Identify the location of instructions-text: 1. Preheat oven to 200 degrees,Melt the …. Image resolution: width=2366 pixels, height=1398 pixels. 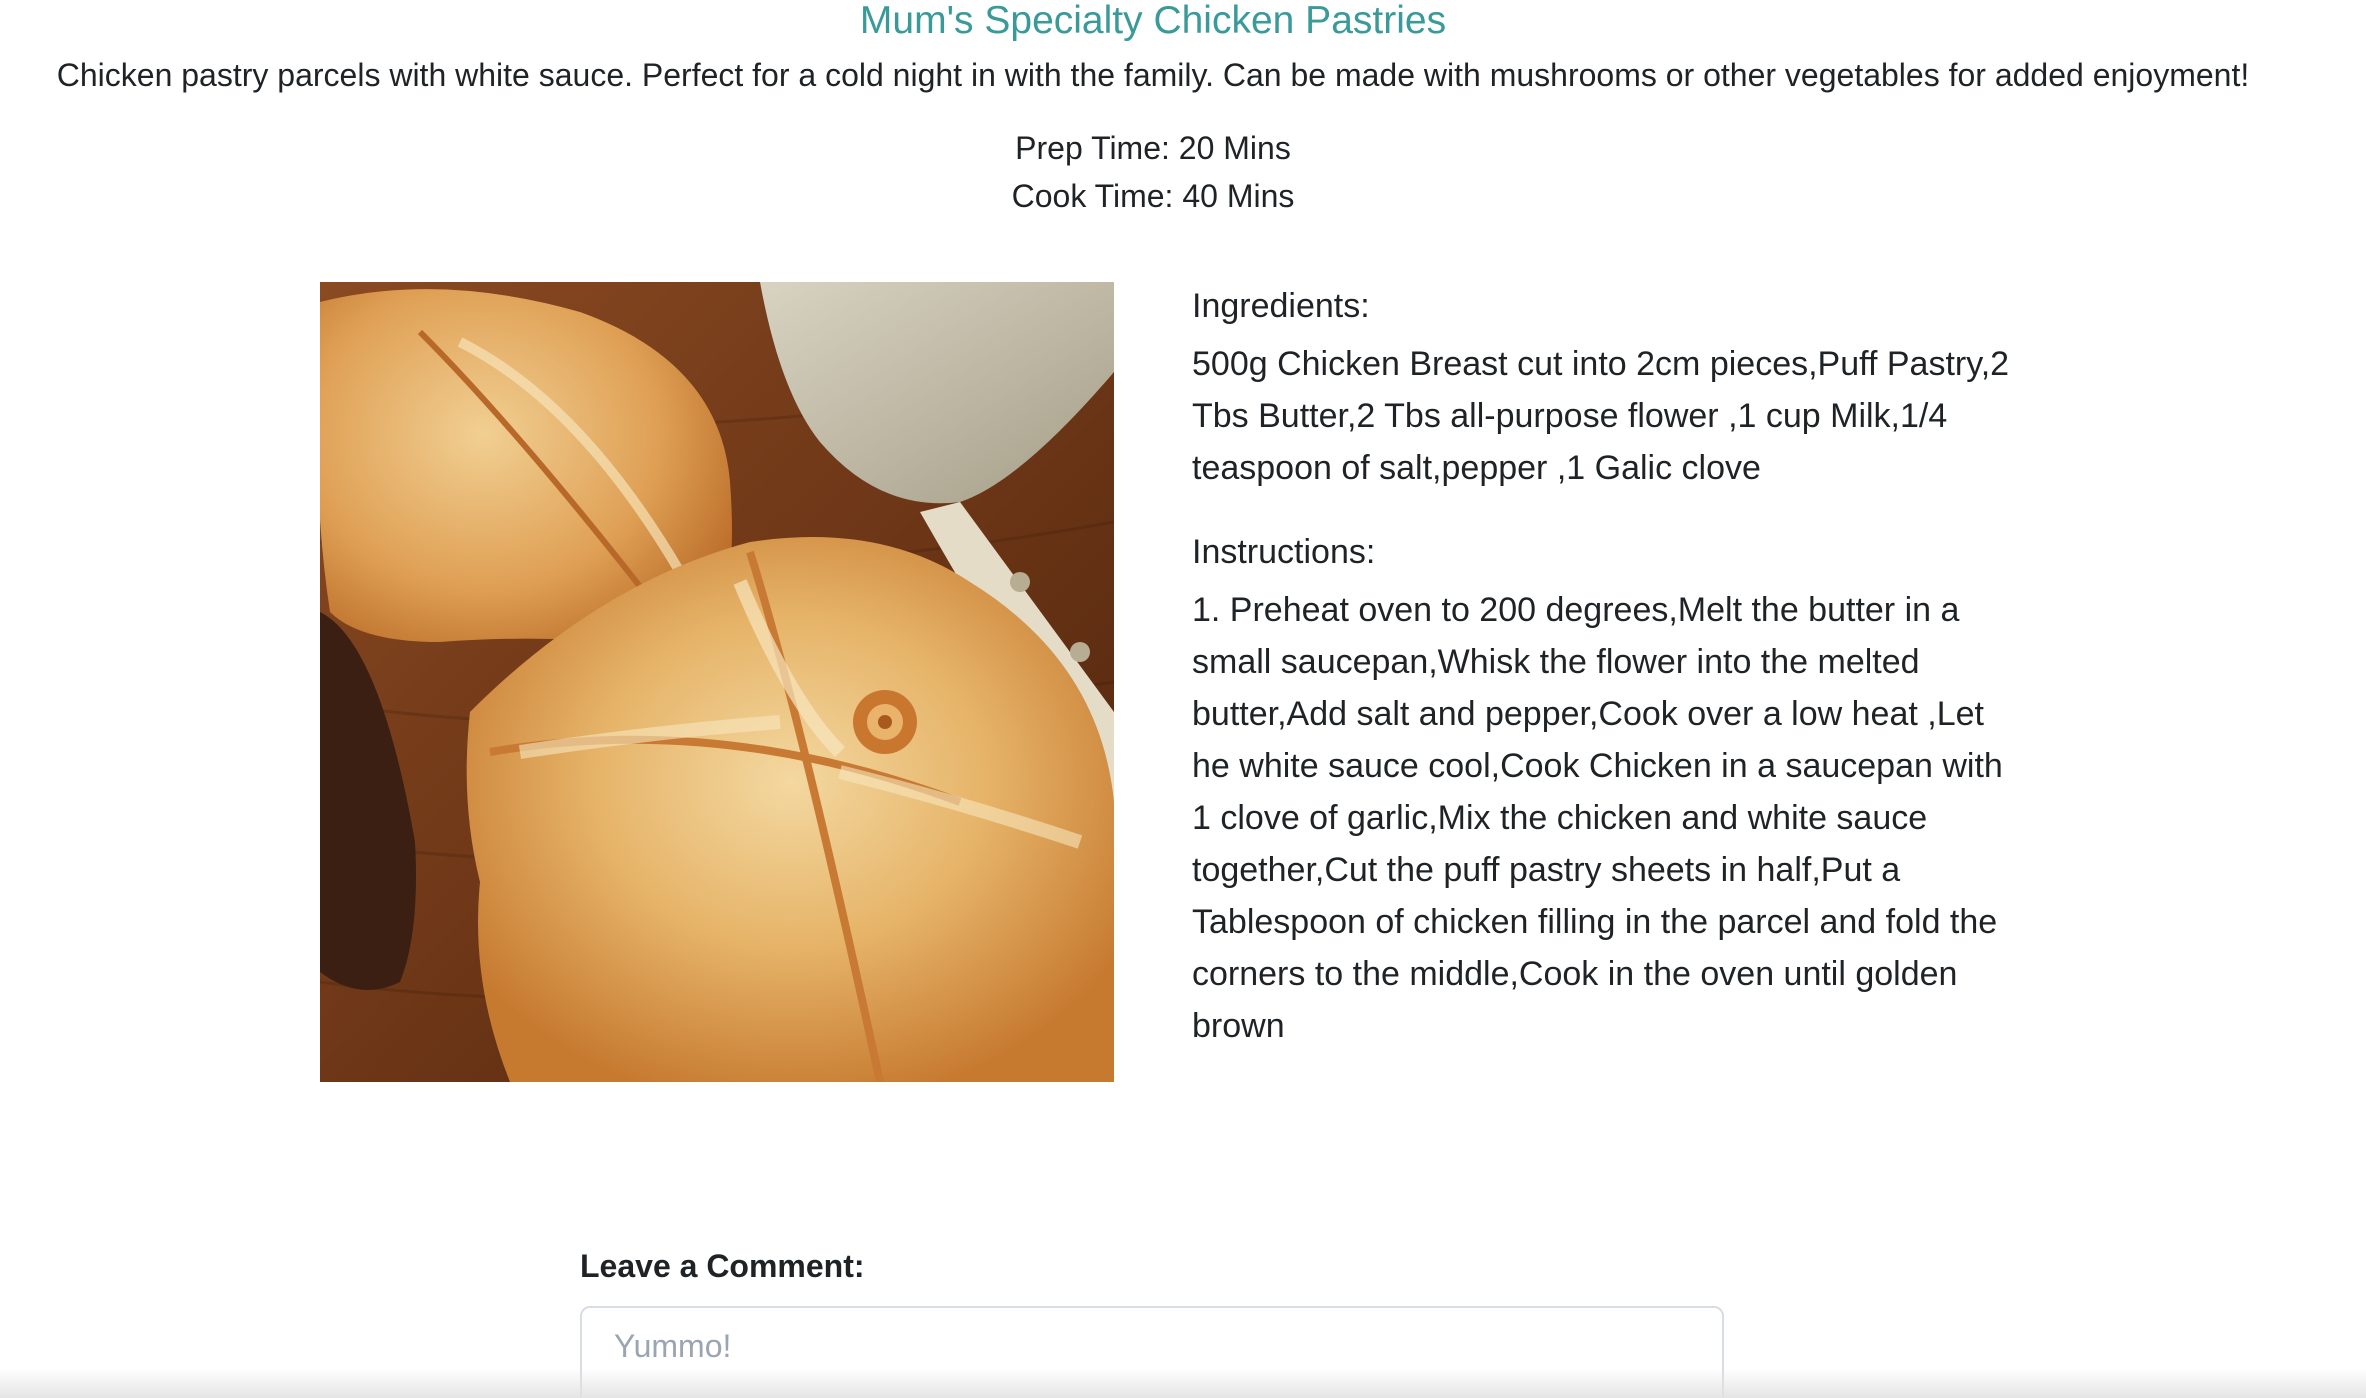
(1597, 818).